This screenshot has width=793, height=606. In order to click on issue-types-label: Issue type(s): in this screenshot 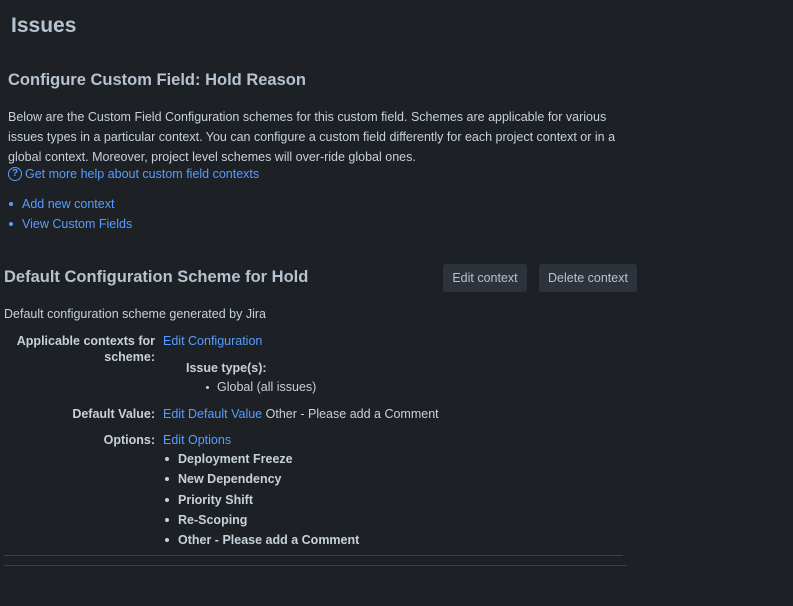, I will do `click(226, 368)`.